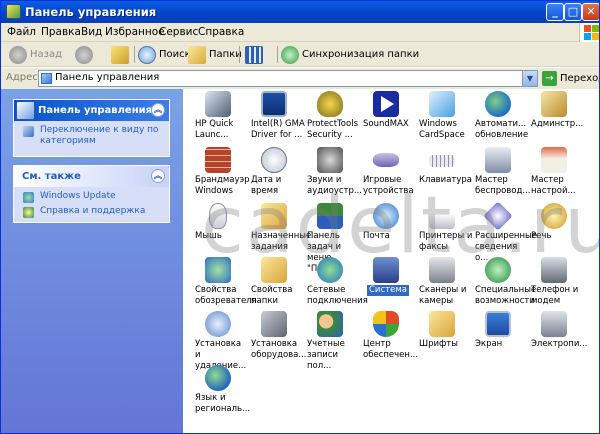  I want to click on control-panel-item: Принтеры и факсы, so click(441, 231).